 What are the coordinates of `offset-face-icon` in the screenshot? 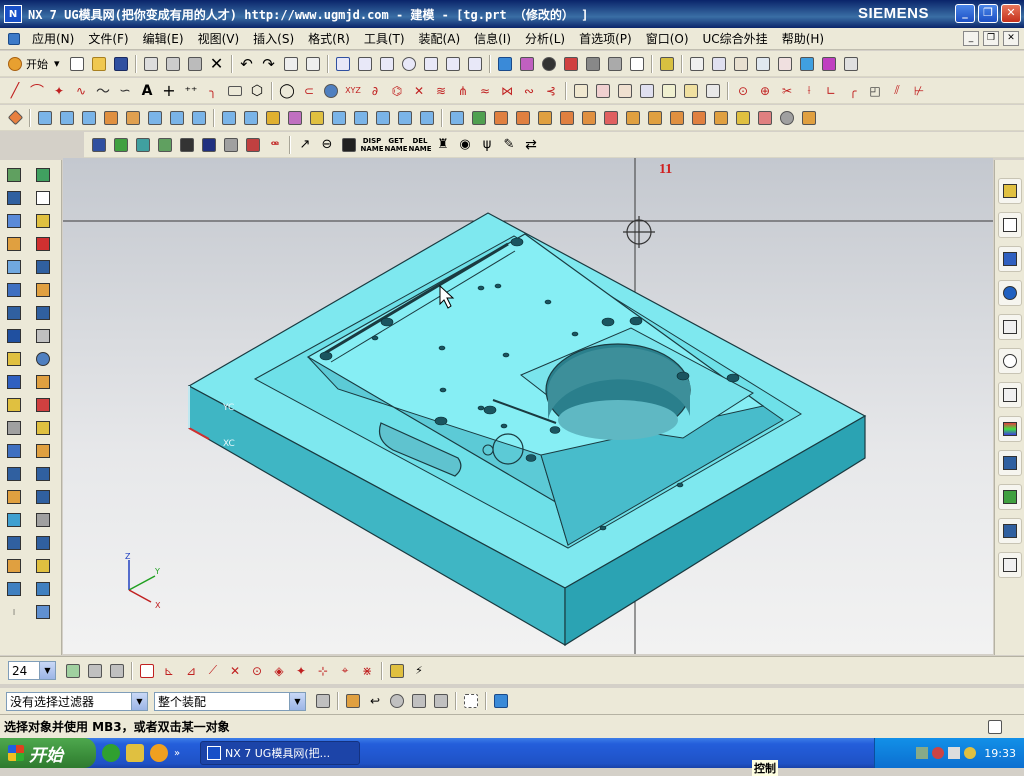 It's located at (427, 118).